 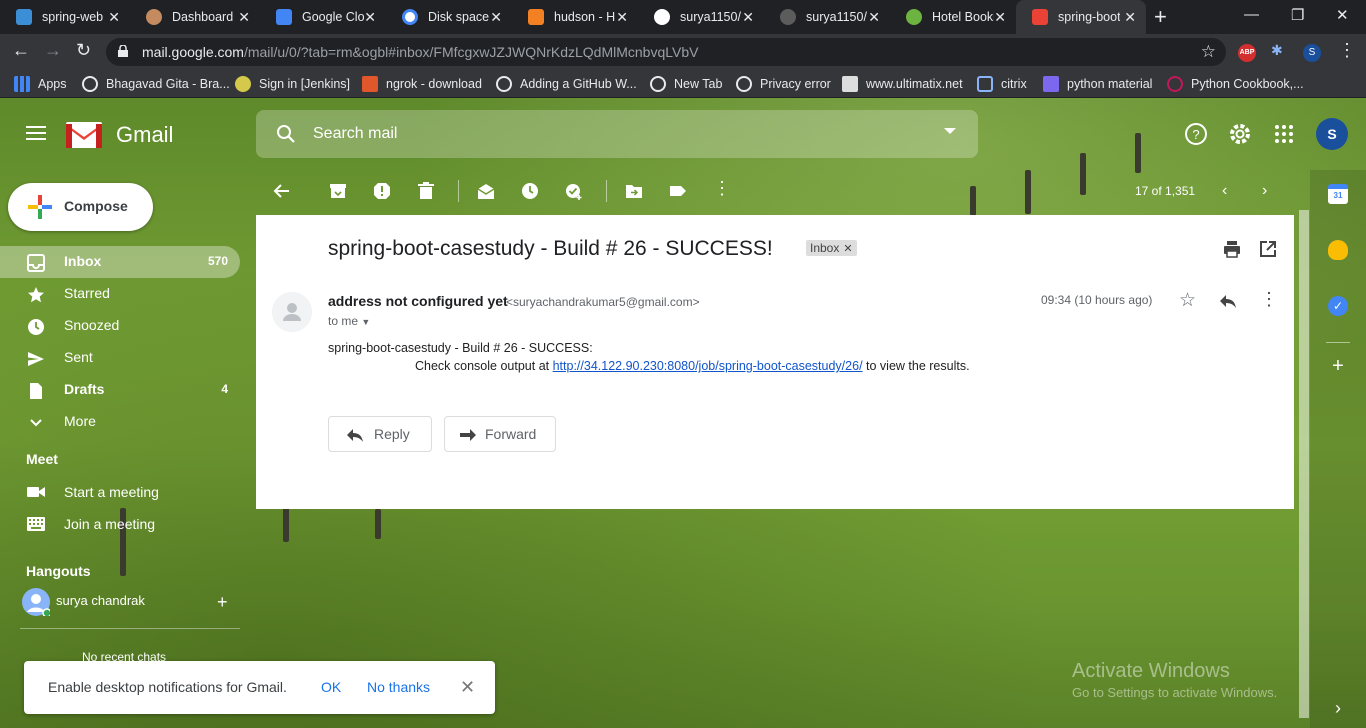 What do you see at coordinates (722, 188) in the screenshot?
I see `more-actions-icon: ⋮` at bounding box center [722, 188].